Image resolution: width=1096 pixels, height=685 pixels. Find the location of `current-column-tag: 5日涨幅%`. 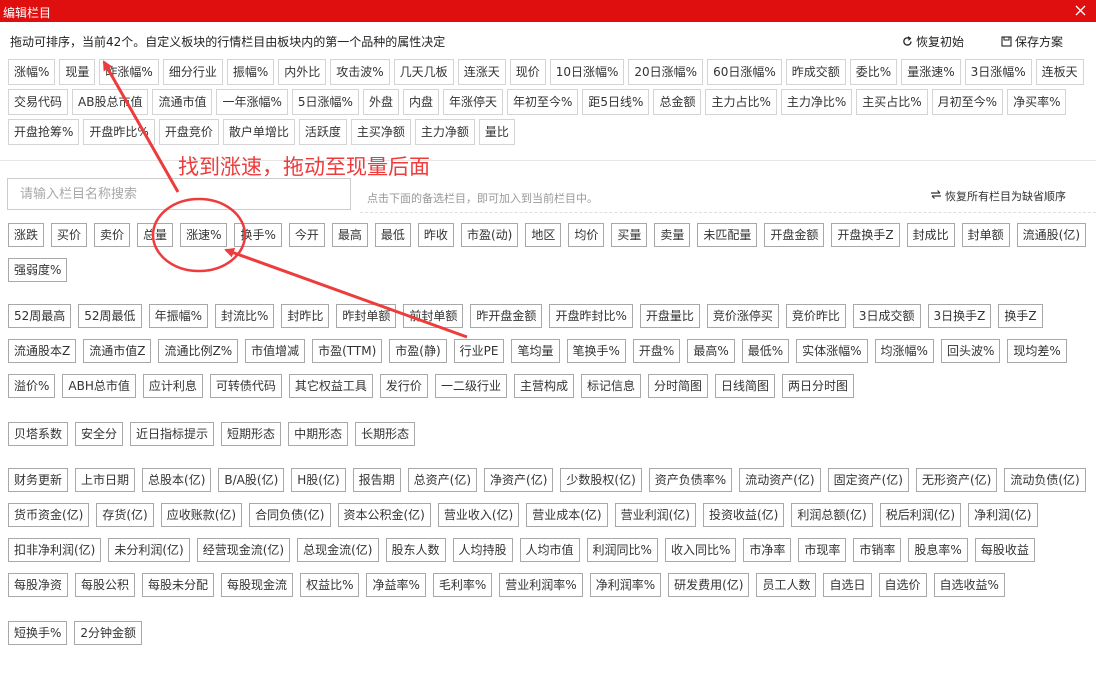

current-column-tag: 5日涨幅% is located at coordinates (325, 102).